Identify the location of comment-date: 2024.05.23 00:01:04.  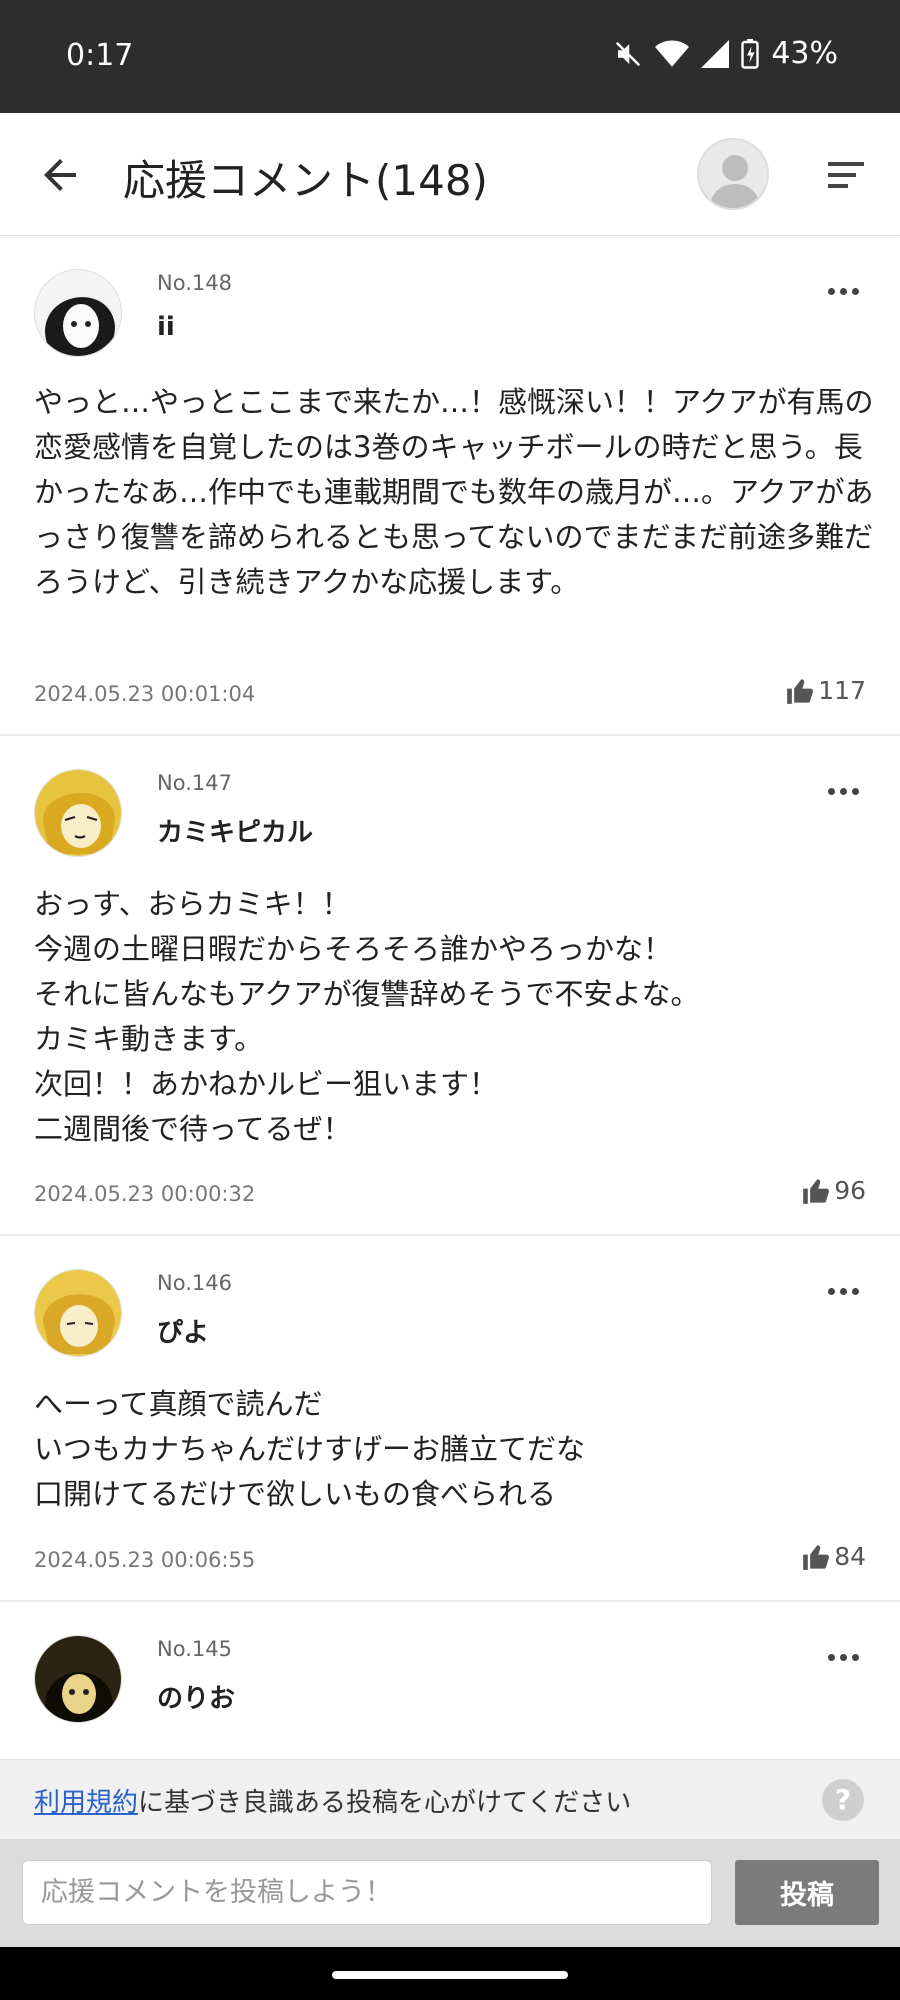
(145, 694).